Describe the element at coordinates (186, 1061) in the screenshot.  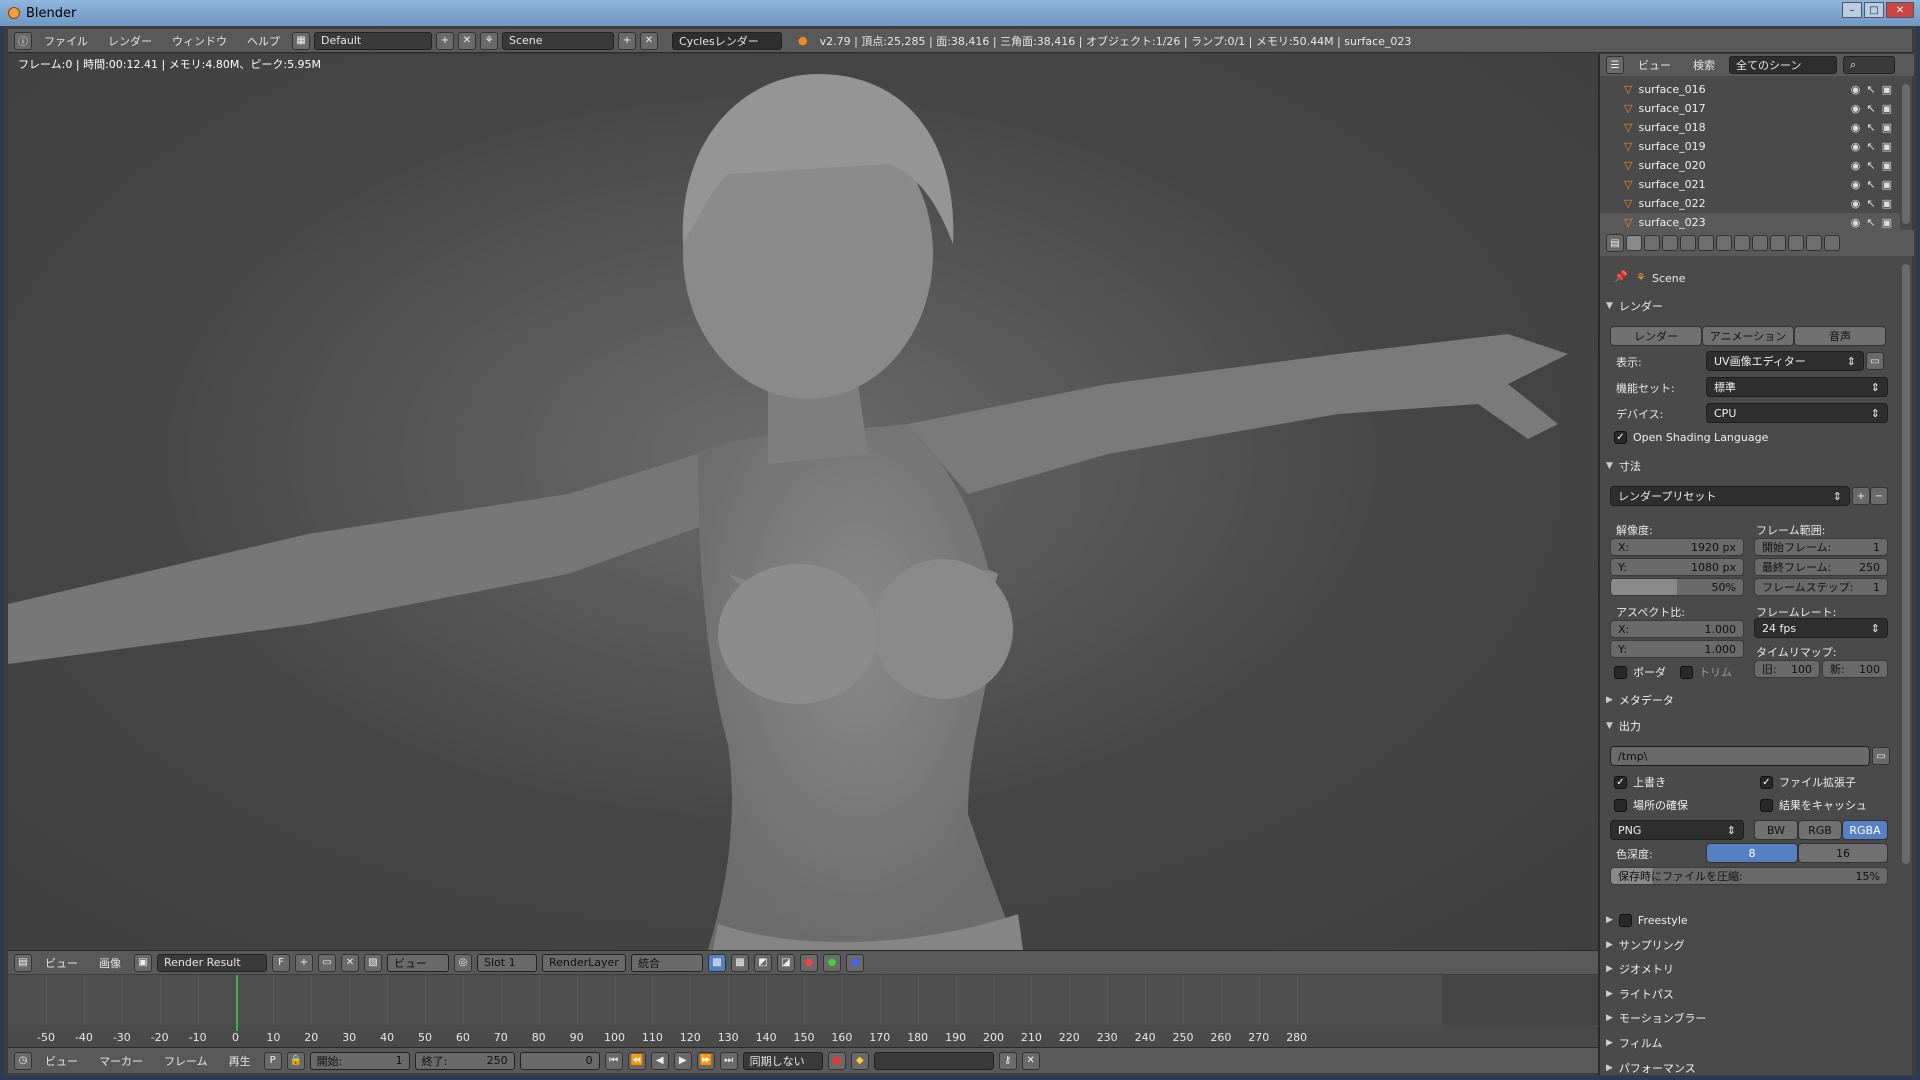
I see `menu-frame: フレーム` at that location.